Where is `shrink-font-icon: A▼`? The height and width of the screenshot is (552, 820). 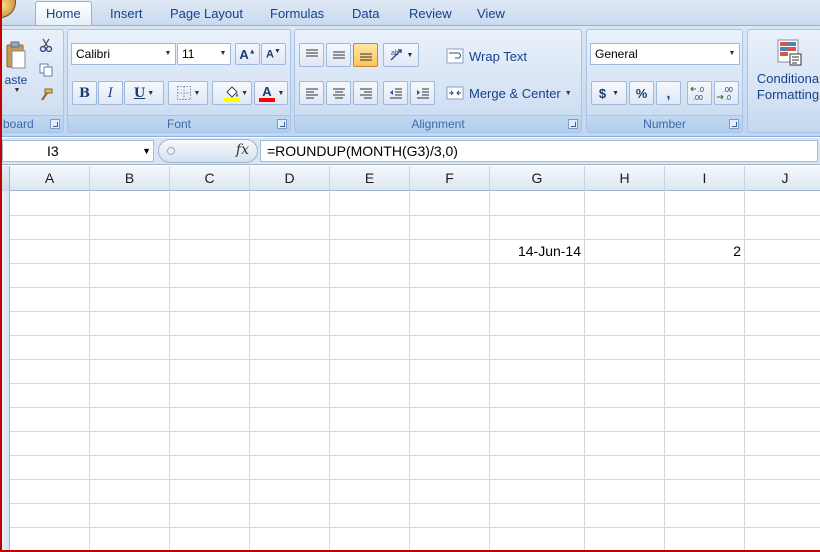
shrink-font-icon: A▼ is located at coordinates (273, 54).